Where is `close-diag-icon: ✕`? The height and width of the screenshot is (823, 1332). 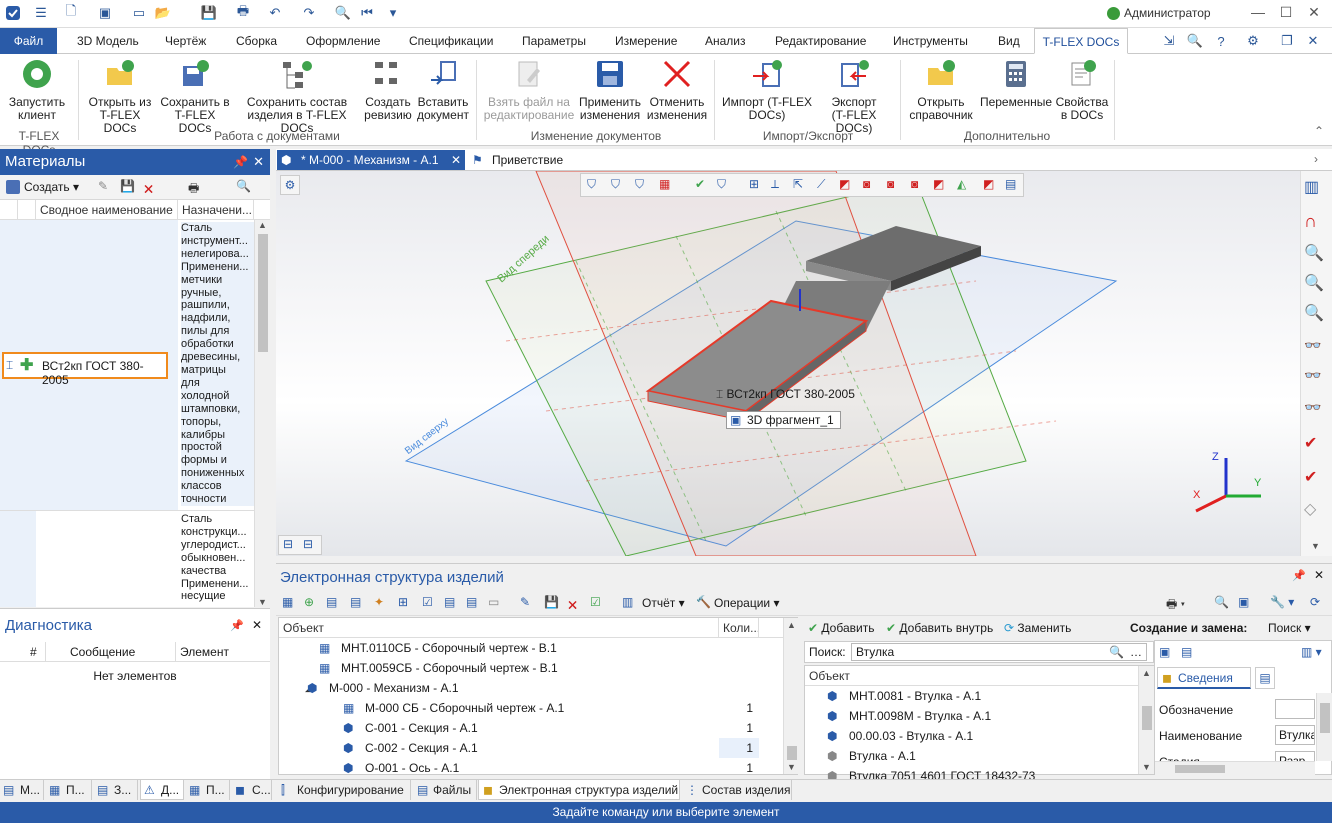
close-diag-icon: ✕ is located at coordinates (257, 625).